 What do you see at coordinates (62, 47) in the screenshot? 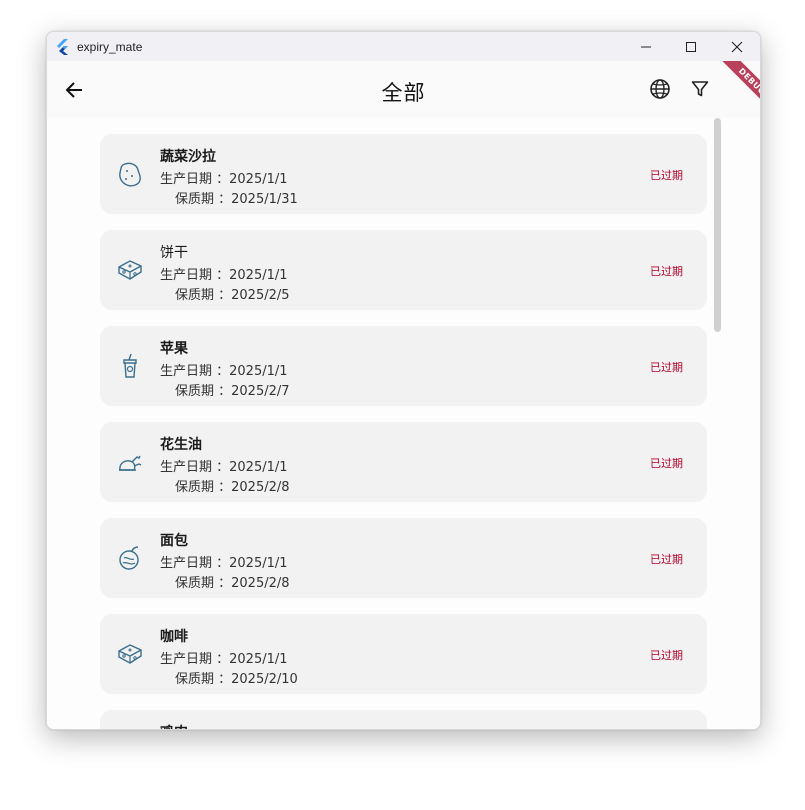
I see `flutter-logo-icon` at bounding box center [62, 47].